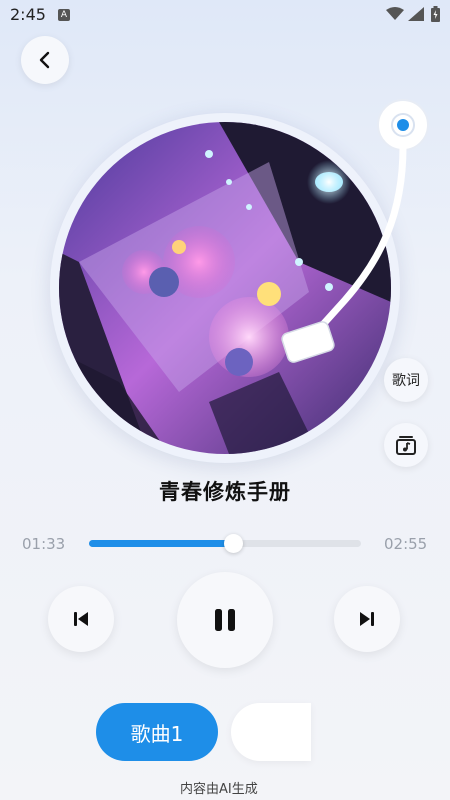 This screenshot has height=800, width=450. Describe the element at coordinates (28, 14) in the screenshot. I see `status-time: 2:45` at that location.